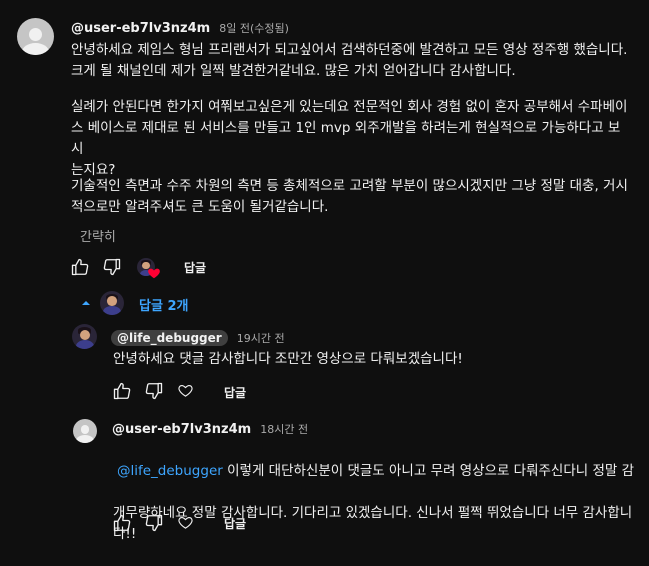 Image resolution: width=649 pixels, height=566 pixels. I want to click on creator-heart-icon, so click(154, 273).